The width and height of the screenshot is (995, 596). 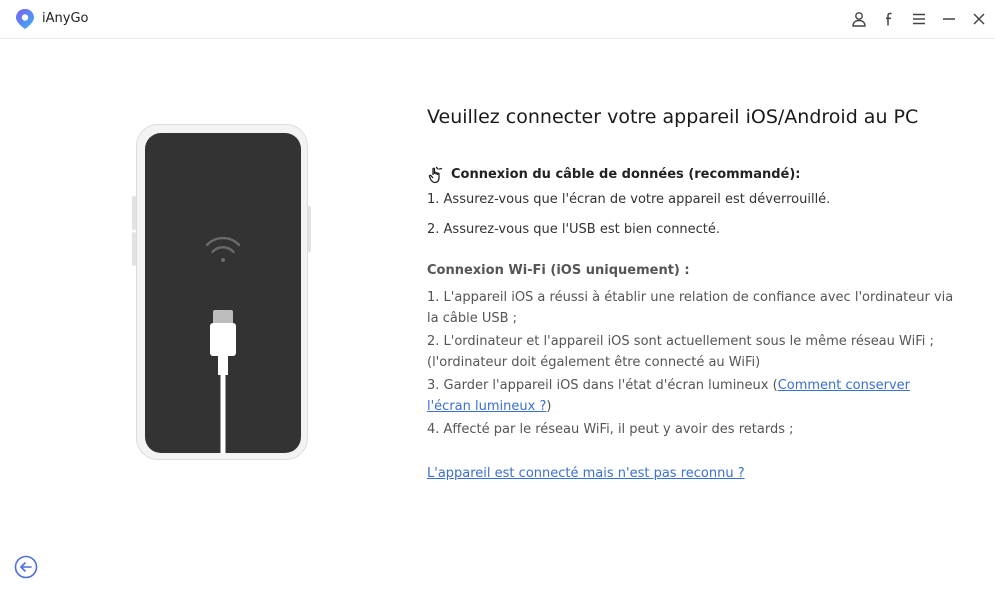 What do you see at coordinates (472, 318) in the screenshot?
I see `wifi-step-1-line-2: la câble USB ;` at bounding box center [472, 318].